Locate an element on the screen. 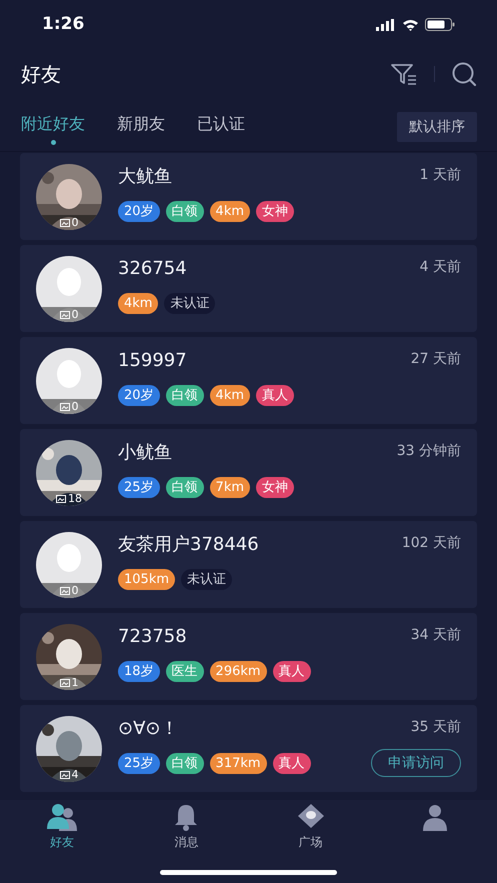  tab: 已认证 is located at coordinates (221, 124).